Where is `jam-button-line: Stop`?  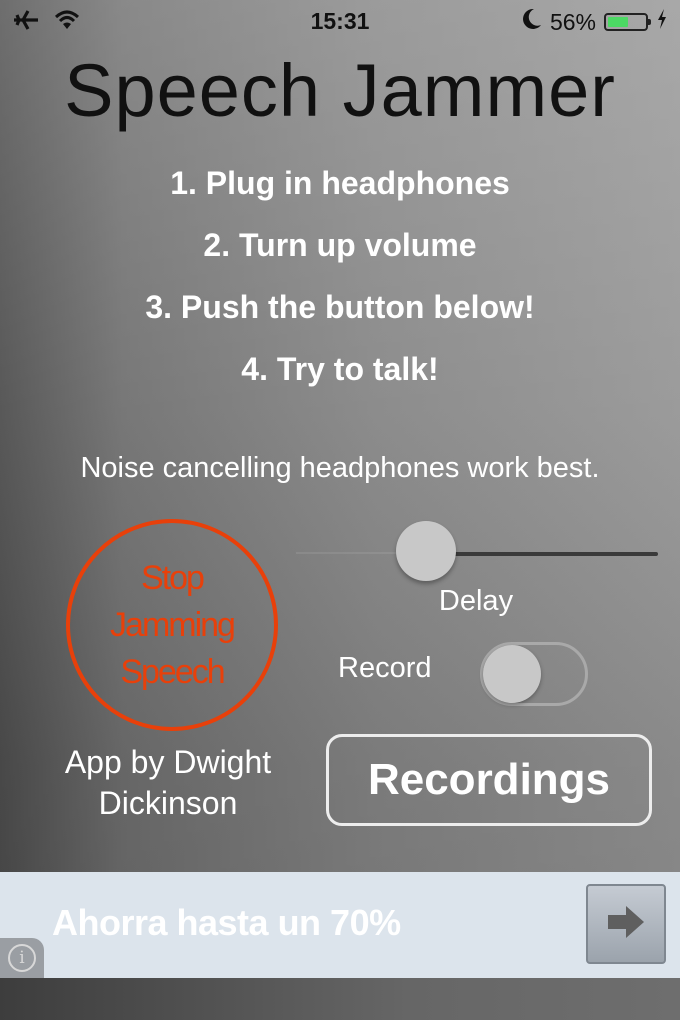 jam-button-line: Stop is located at coordinates (173, 577).